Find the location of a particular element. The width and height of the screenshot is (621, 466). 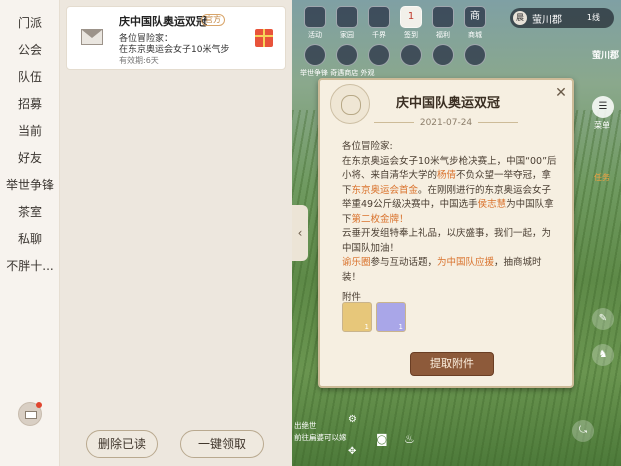

highlight-link: 谕乐圈 is located at coordinates (356, 262).